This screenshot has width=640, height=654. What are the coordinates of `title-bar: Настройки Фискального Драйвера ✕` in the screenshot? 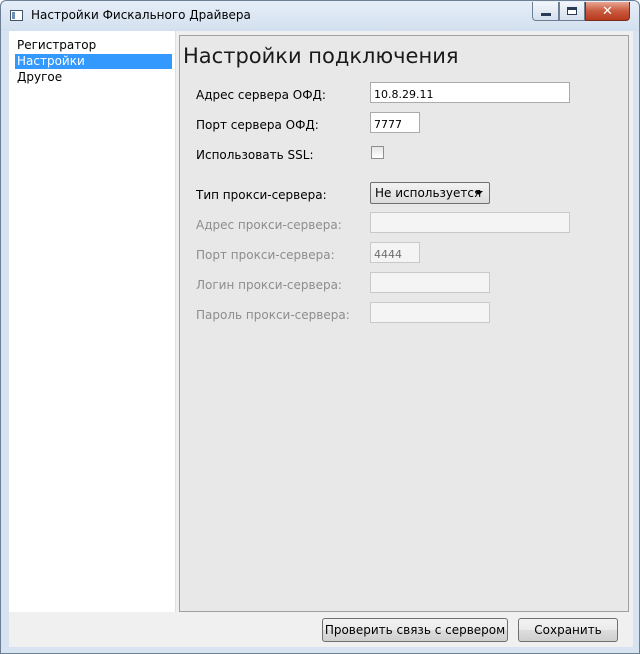 It's located at (320, 16).